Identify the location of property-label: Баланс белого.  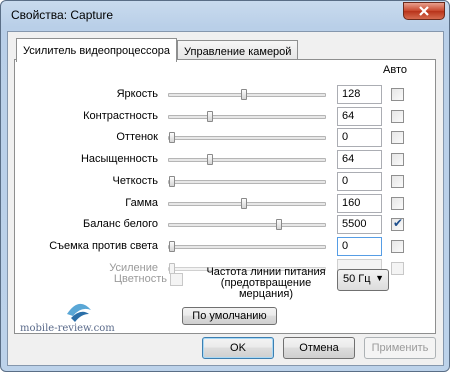
(120, 224).